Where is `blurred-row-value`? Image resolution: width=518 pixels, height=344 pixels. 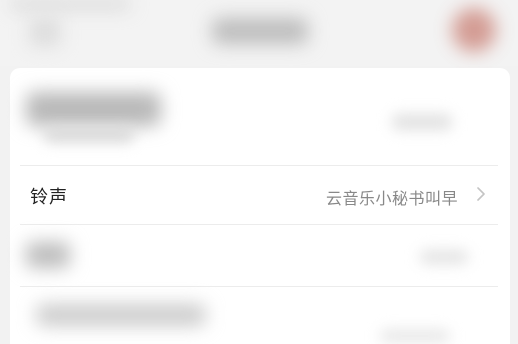 blurred-row-value is located at coordinates (422, 122).